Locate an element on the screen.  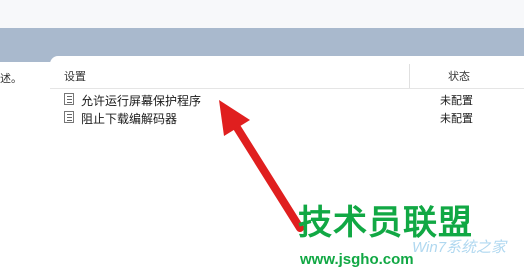
watermark-url: www.jsgho.com is located at coordinates (357, 259).